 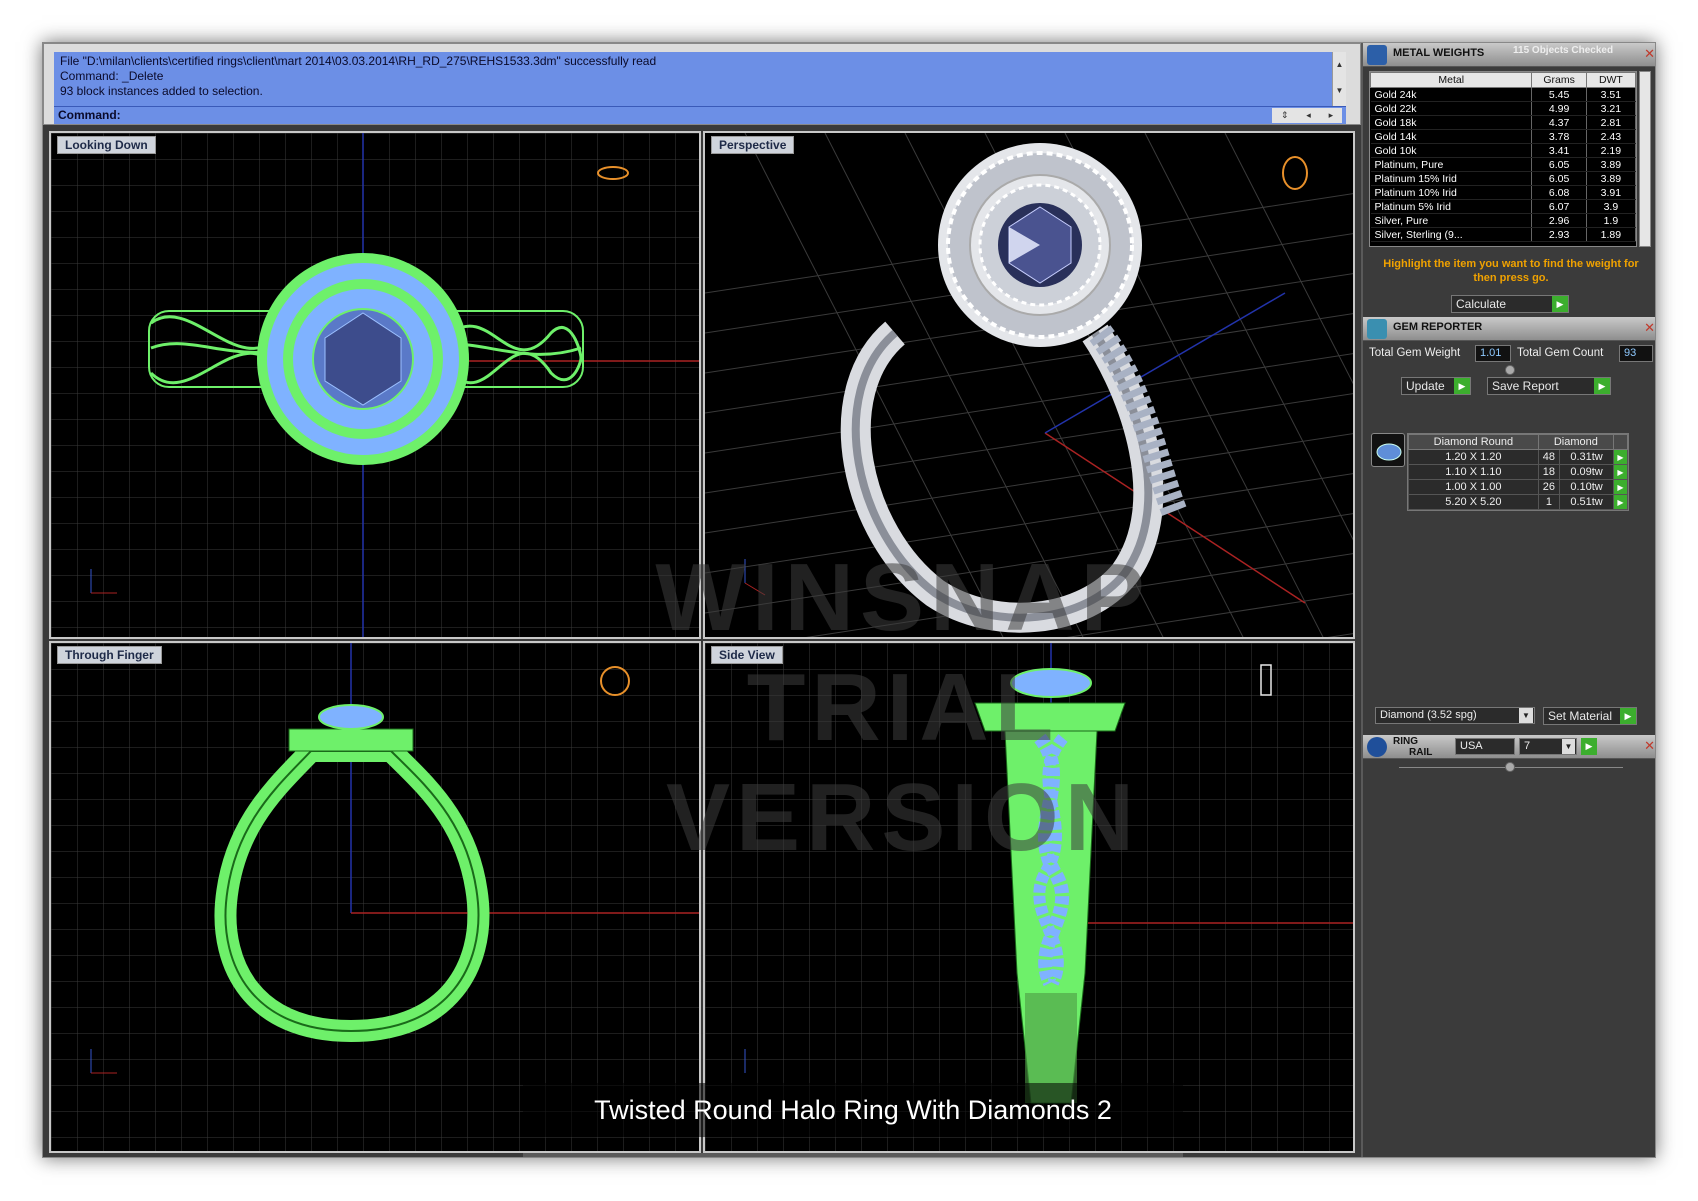 What do you see at coordinates (1611, 164) in the screenshot?
I see `dwt-value: 3.89` at bounding box center [1611, 164].